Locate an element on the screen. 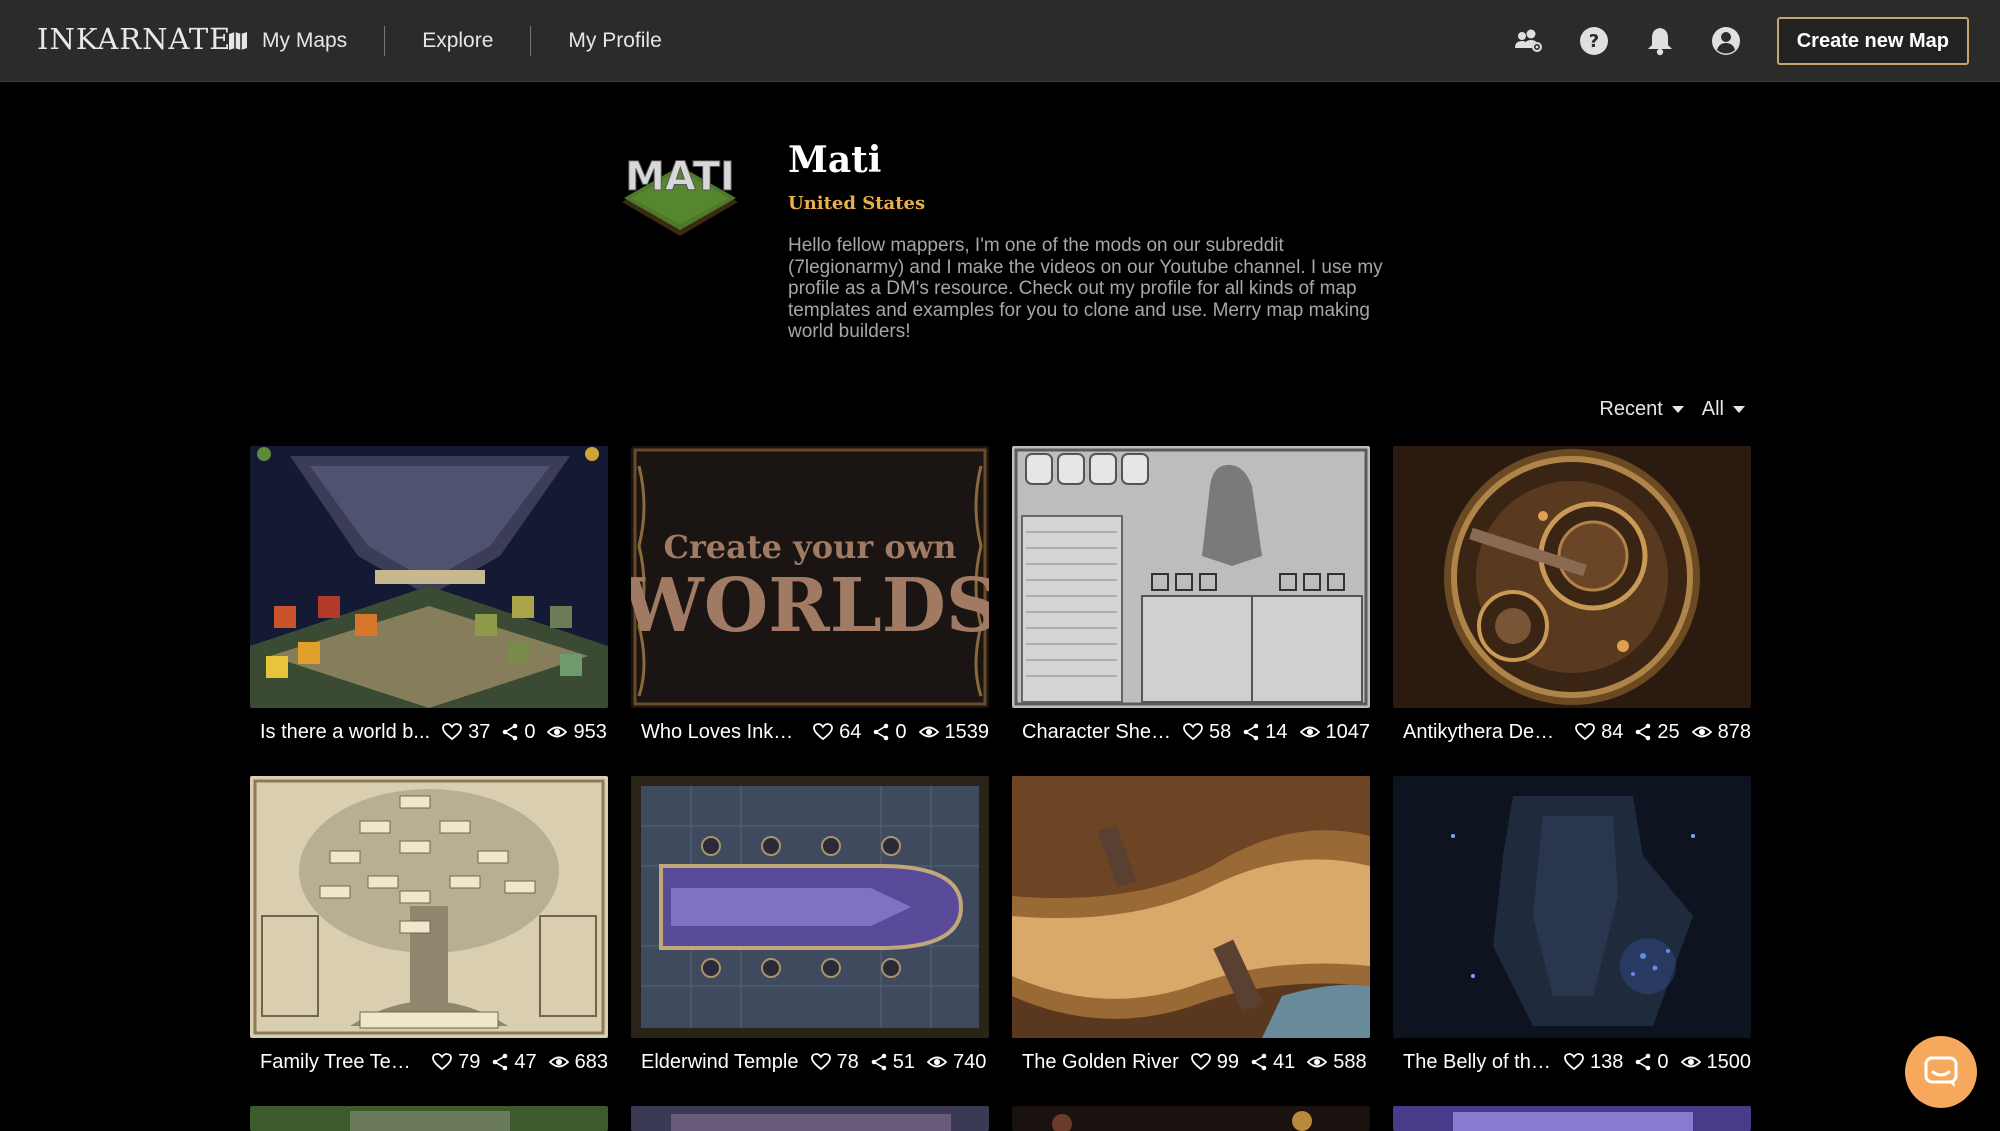 The image size is (2000, 1131). views-stat: 740 is located at coordinates (956, 1062).